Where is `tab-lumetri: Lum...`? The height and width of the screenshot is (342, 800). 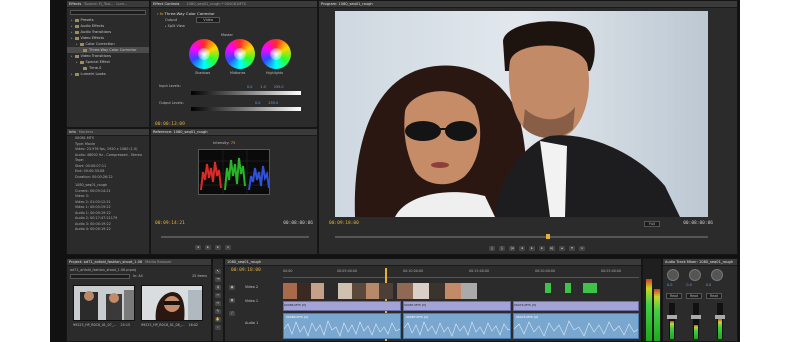 tab-lumetri: Lum... is located at coordinates (121, 4).